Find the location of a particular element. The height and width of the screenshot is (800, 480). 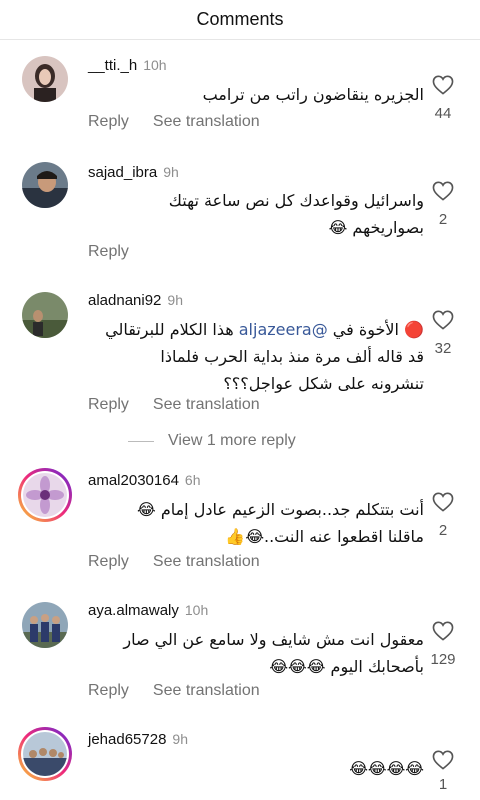

page-title: Comments is located at coordinates (240, 19).